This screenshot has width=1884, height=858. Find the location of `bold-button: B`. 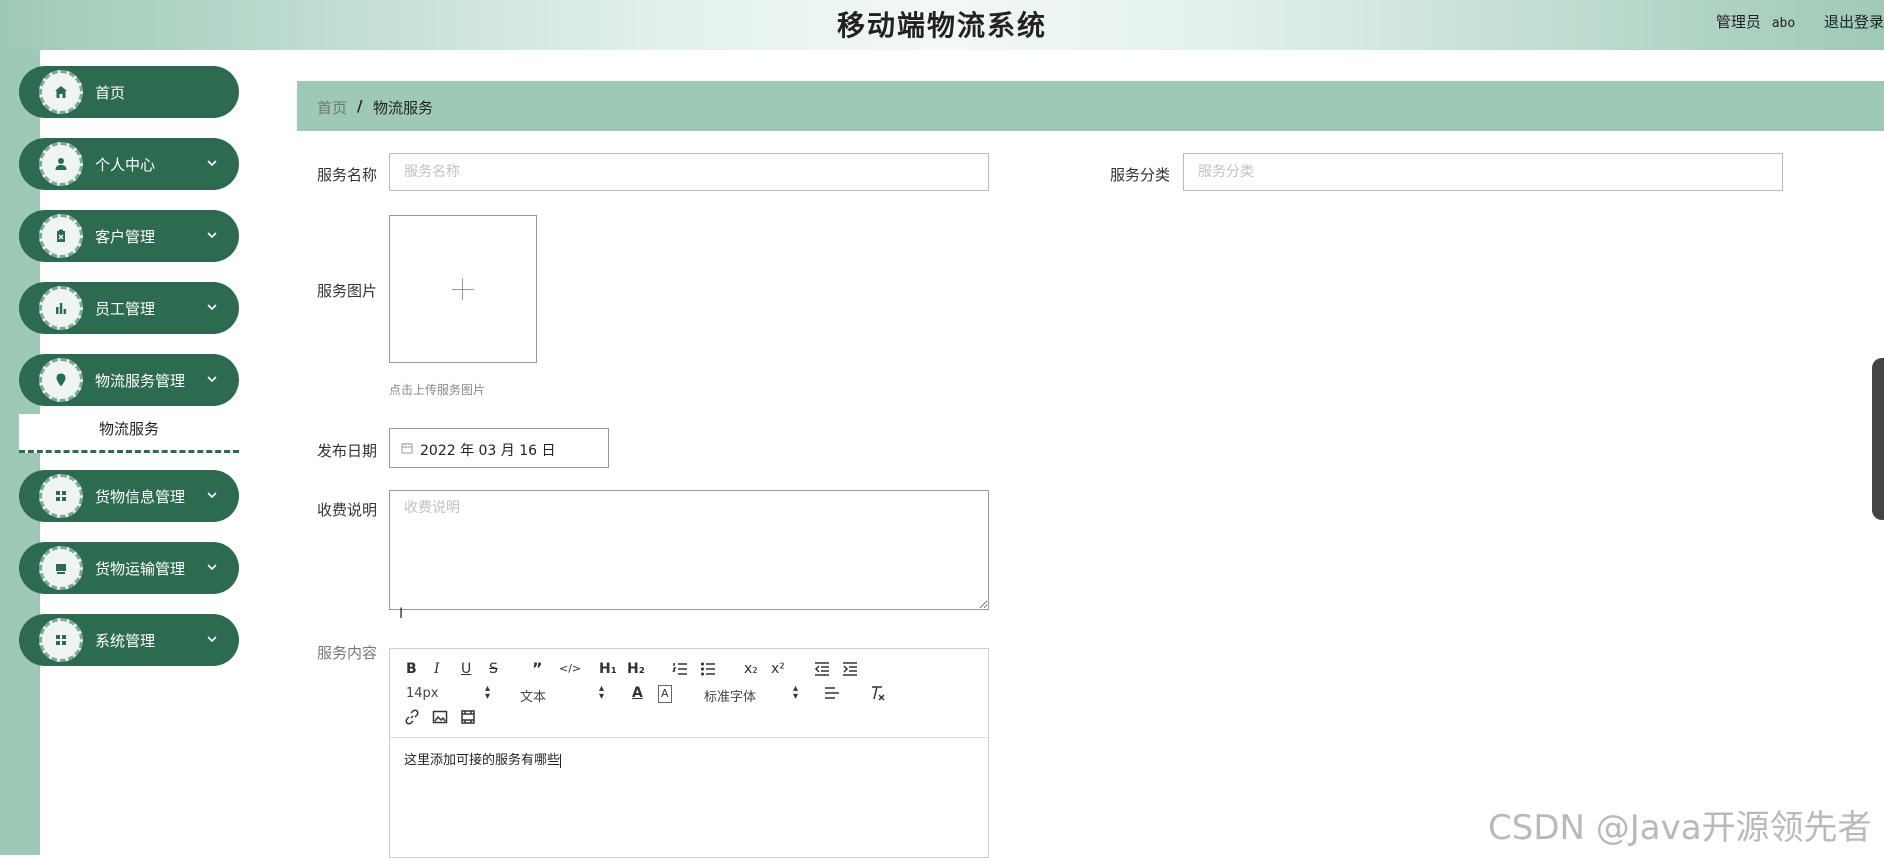

bold-button: B is located at coordinates (411, 669).